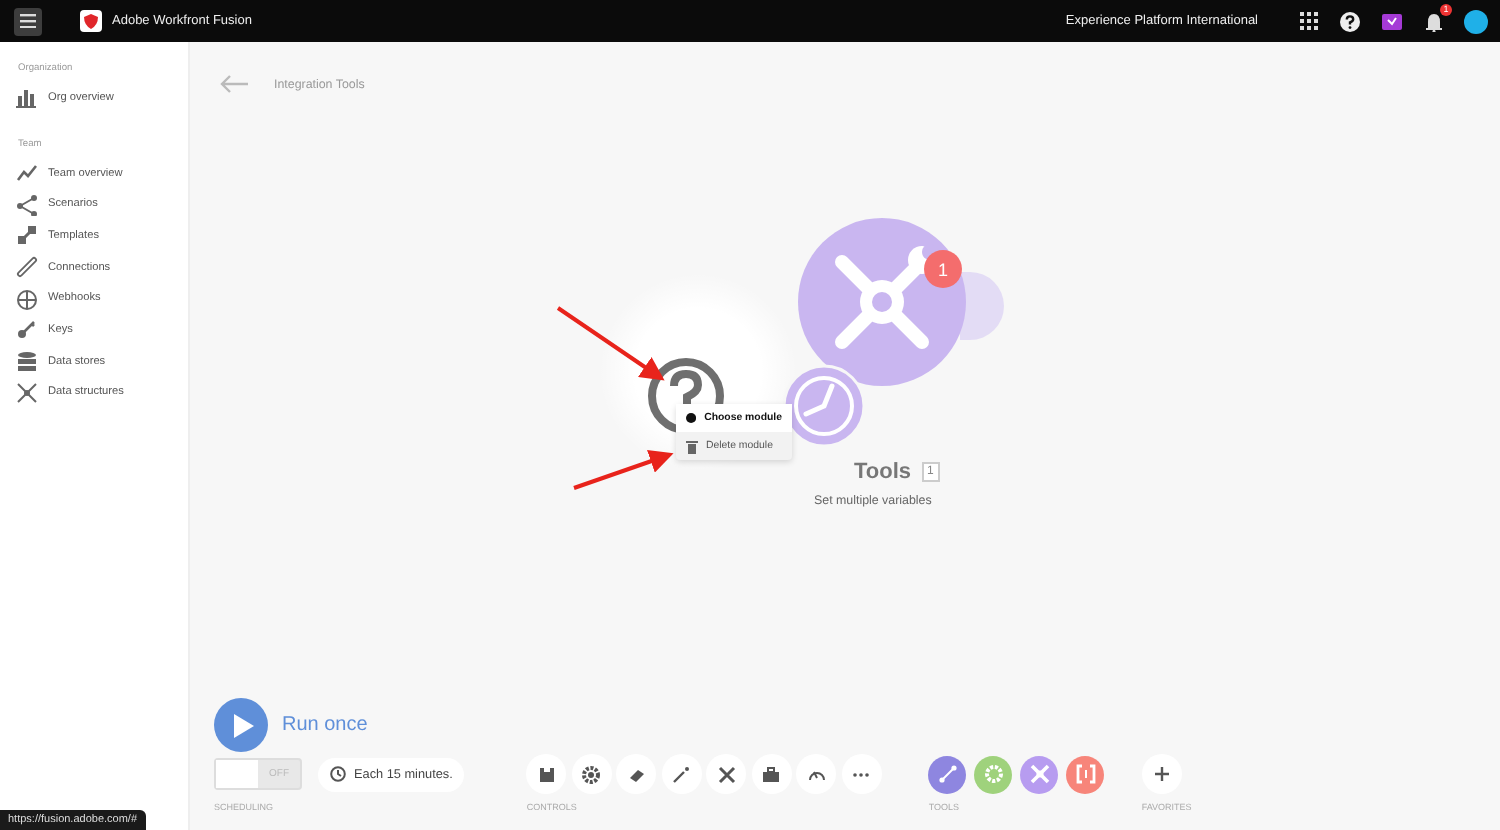 This screenshot has height=830, width=1500. What do you see at coordinates (1434, 21) in the screenshot?
I see `bell-icon` at bounding box center [1434, 21].